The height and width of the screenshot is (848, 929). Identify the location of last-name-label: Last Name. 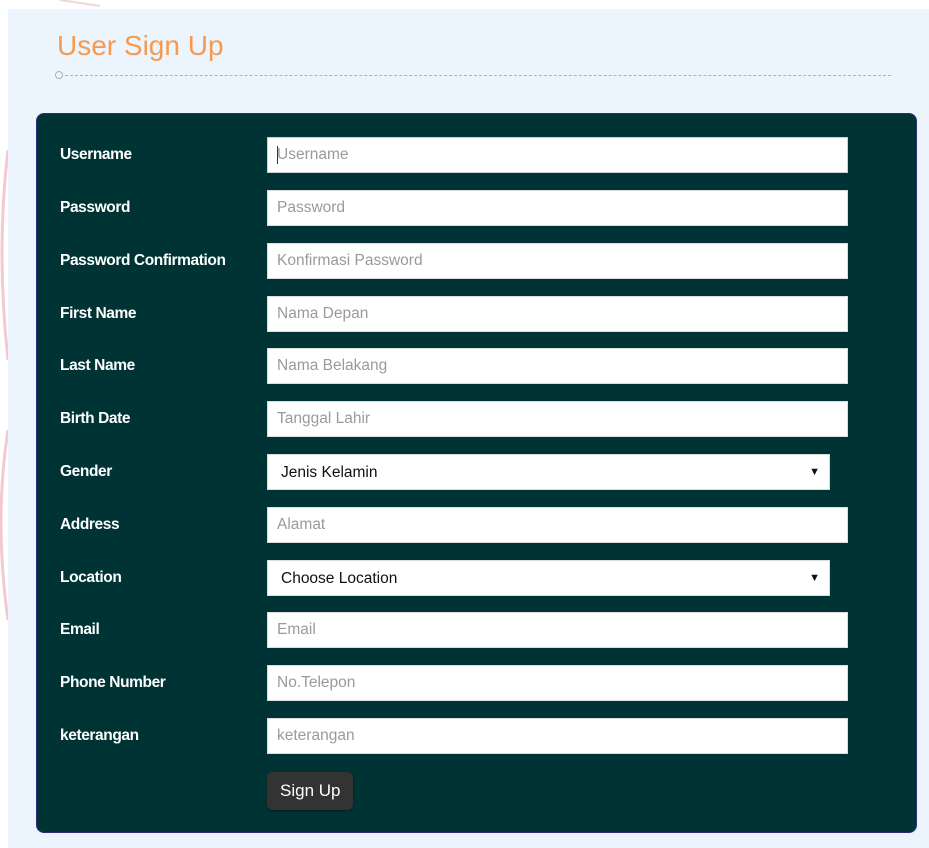
(97, 365).